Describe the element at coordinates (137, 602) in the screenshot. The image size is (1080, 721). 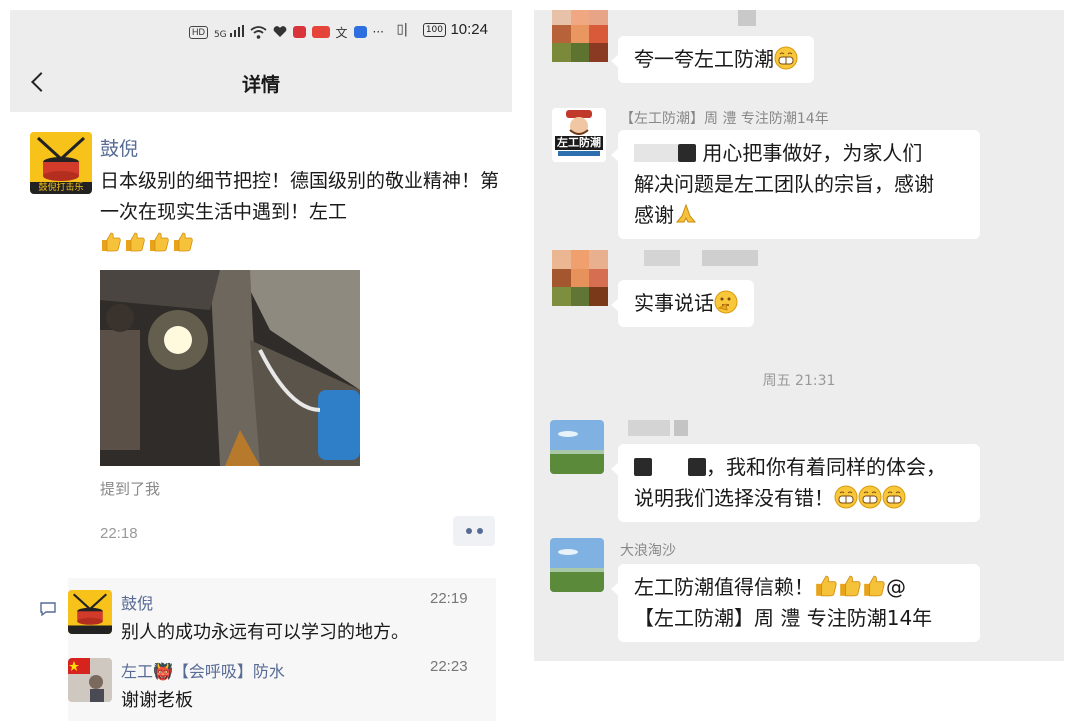
I see `comment-author: 鼓倪` at that location.